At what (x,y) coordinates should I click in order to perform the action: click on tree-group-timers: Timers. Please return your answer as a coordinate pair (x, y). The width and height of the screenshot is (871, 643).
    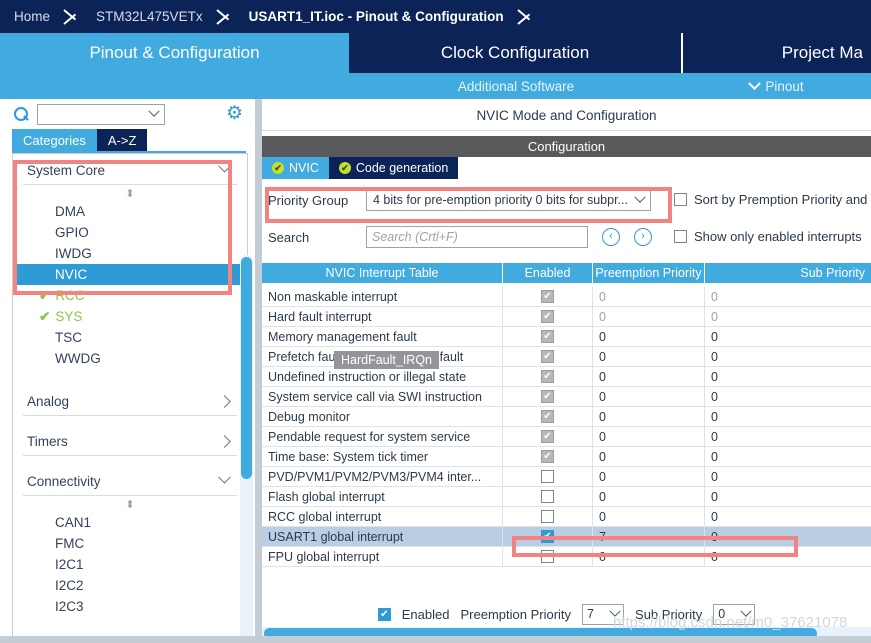
    Looking at the image, I should click on (130, 440).